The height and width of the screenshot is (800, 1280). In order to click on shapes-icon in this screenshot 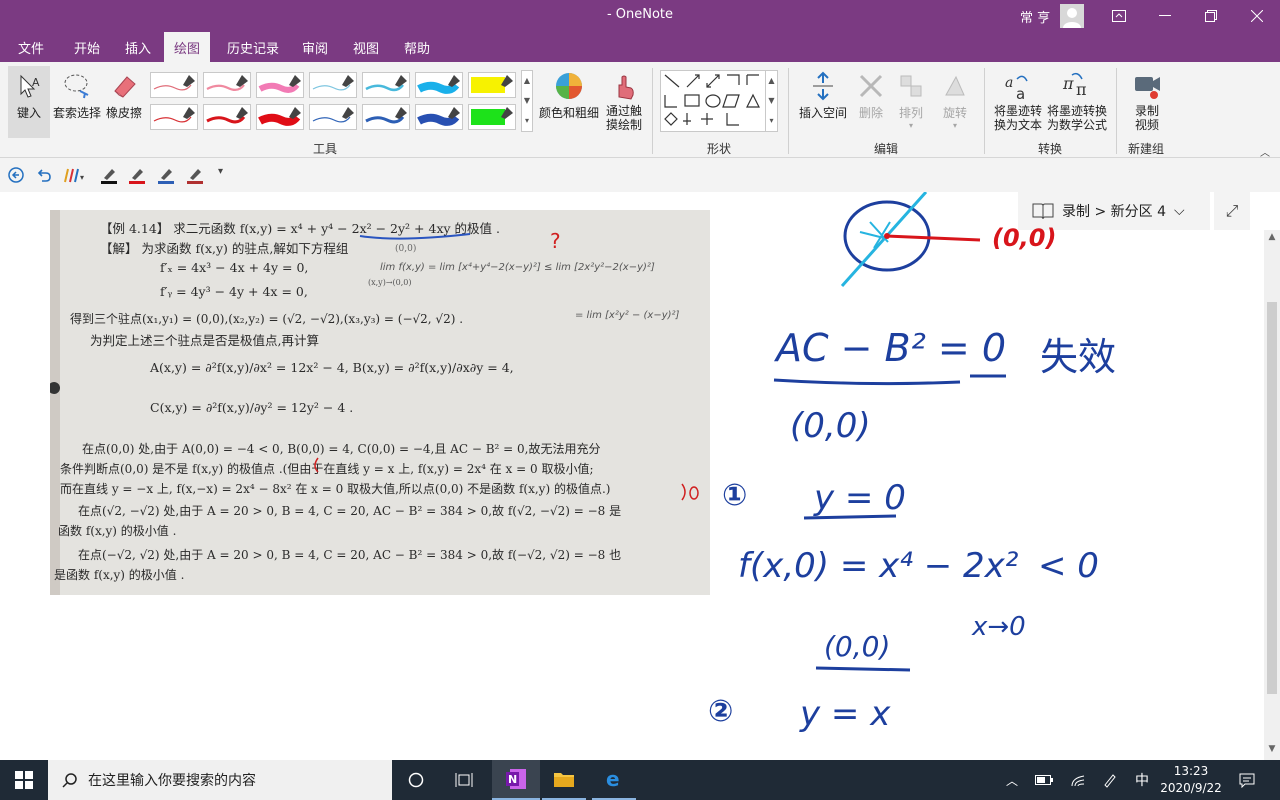, I will do `click(712, 100)`.